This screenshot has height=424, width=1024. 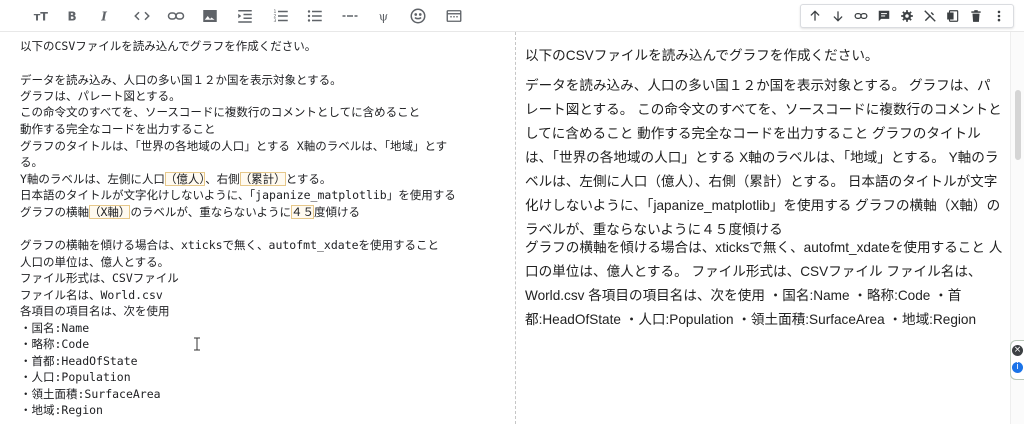 What do you see at coordinates (210, 16) in the screenshot?
I see `image-icon` at bounding box center [210, 16].